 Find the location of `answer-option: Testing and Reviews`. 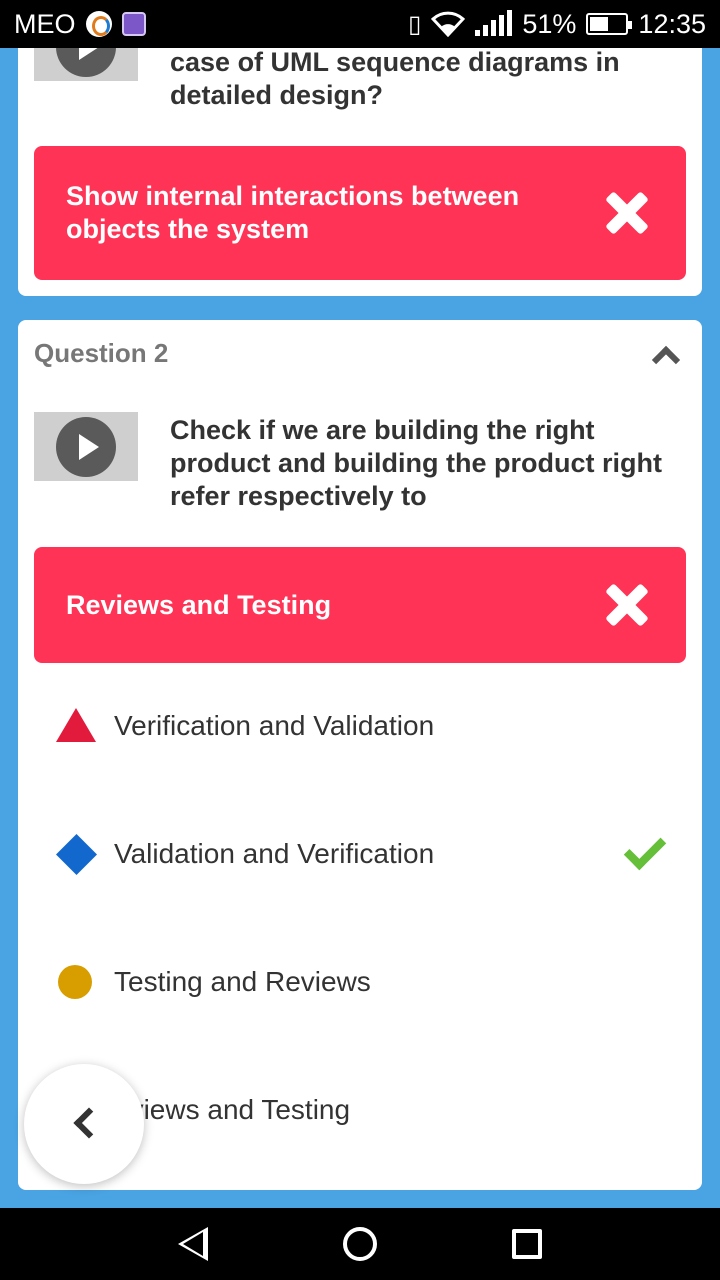

answer-option: Testing and Reviews is located at coordinates (364, 982).